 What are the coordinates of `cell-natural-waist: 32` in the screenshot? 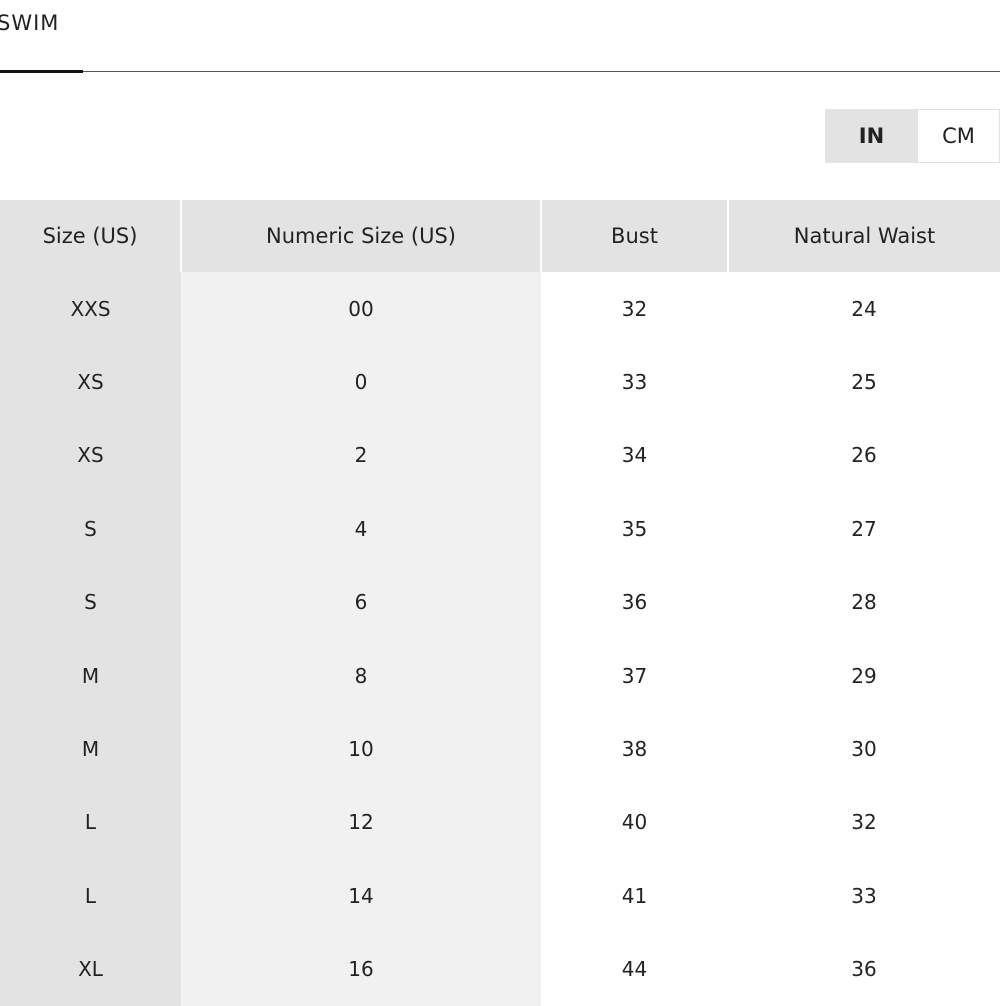 It's located at (864, 822).